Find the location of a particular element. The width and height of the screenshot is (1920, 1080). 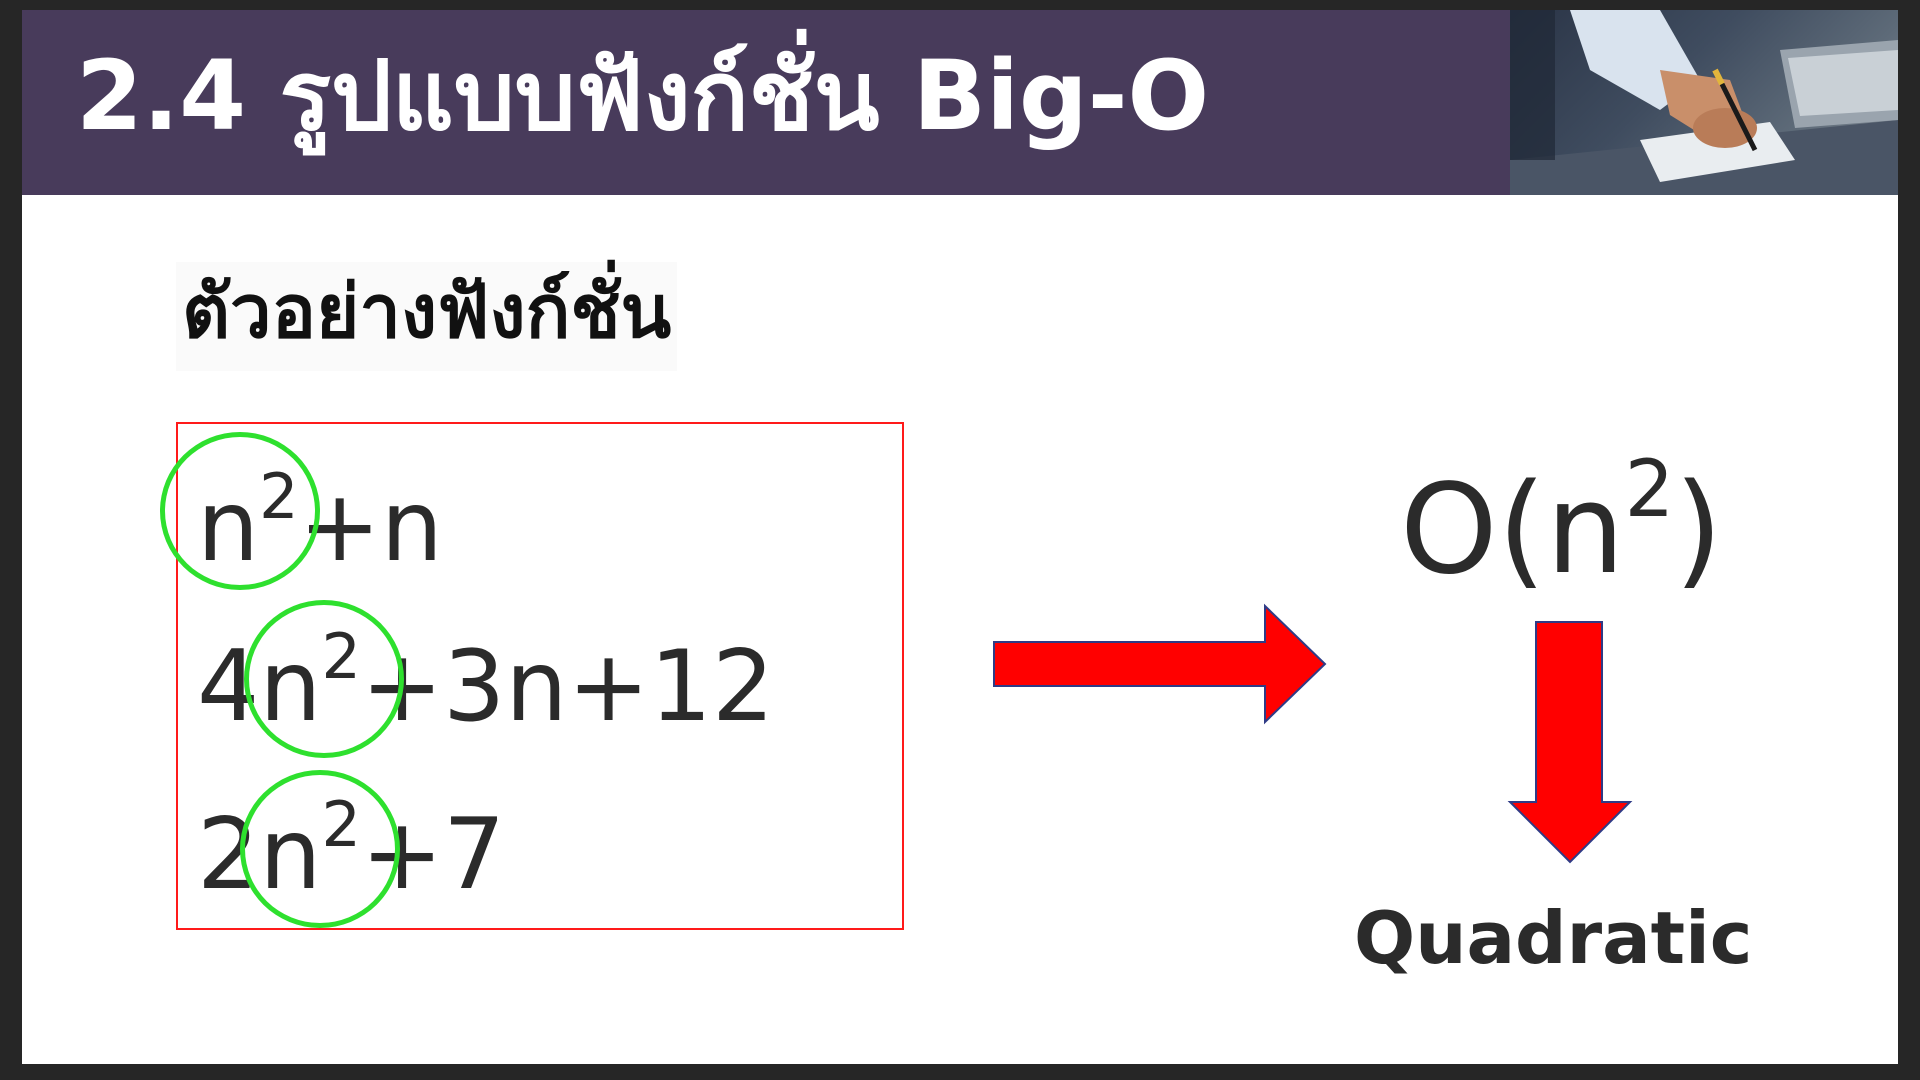

expression-rest: +3n+12 is located at coordinates (567, 687).